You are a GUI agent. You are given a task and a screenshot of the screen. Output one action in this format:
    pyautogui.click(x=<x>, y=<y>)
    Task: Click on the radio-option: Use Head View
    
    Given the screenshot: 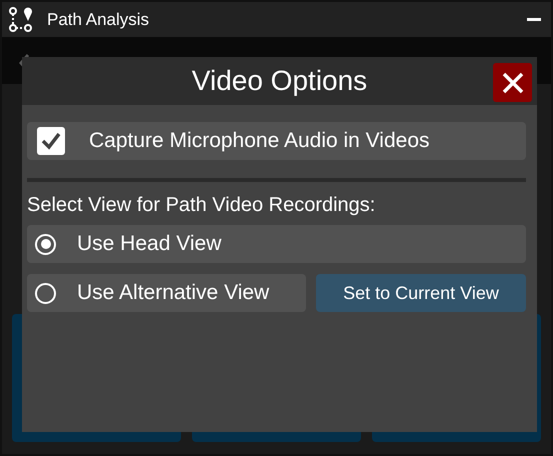 What is the action you would take?
    pyautogui.click(x=276, y=244)
    